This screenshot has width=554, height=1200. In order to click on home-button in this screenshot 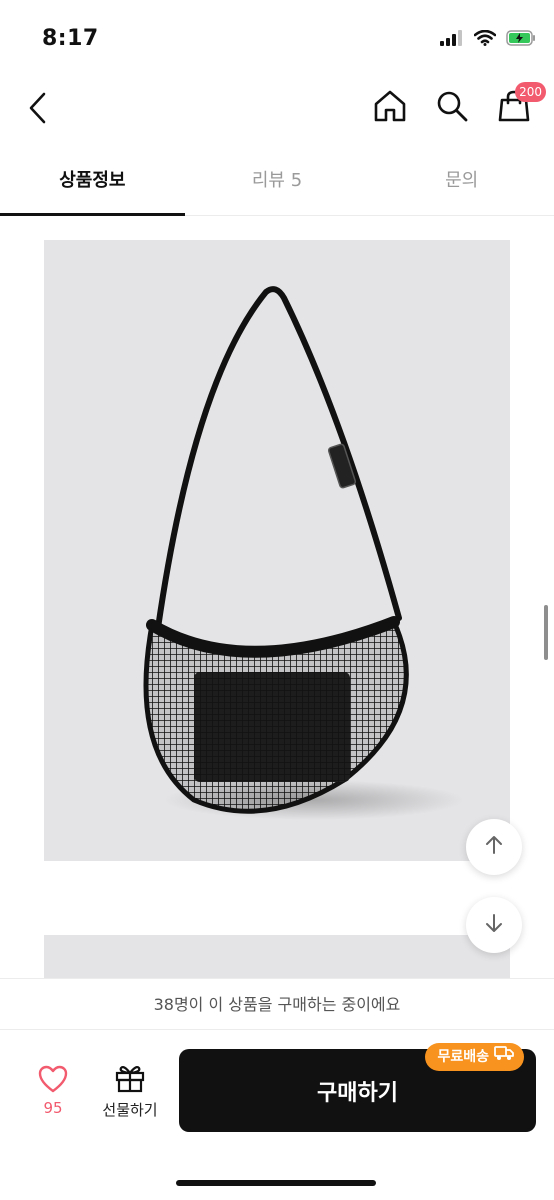, I will do `click(390, 108)`.